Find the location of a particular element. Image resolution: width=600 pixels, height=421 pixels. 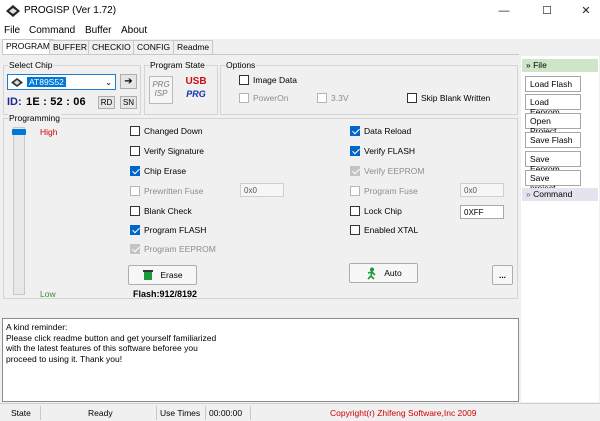

changed-down-checkbox: Changed Down is located at coordinates (166, 131).